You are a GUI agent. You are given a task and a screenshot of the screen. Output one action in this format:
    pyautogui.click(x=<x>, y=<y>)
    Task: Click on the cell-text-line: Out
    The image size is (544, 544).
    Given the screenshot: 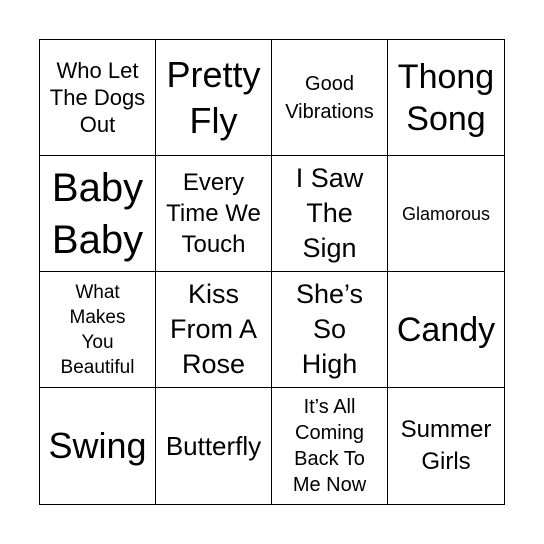 What is the action you would take?
    pyautogui.click(x=97, y=124)
    